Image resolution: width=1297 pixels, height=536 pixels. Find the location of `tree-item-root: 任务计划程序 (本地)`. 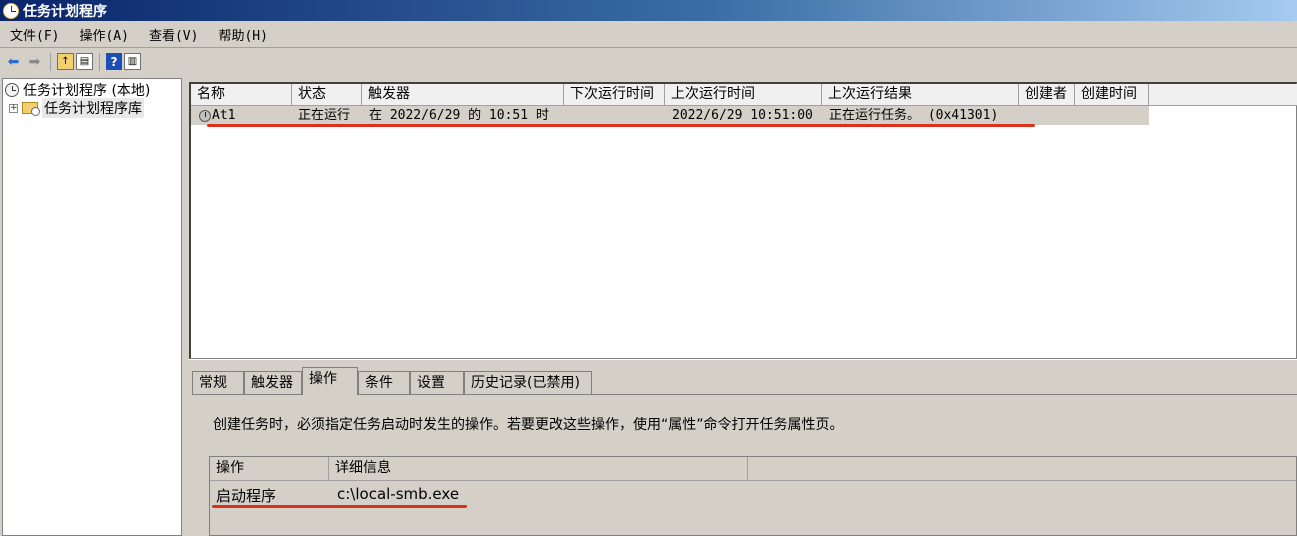

tree-item-root: 任务计划程序 (本地) is located at coordinates (77, 90).